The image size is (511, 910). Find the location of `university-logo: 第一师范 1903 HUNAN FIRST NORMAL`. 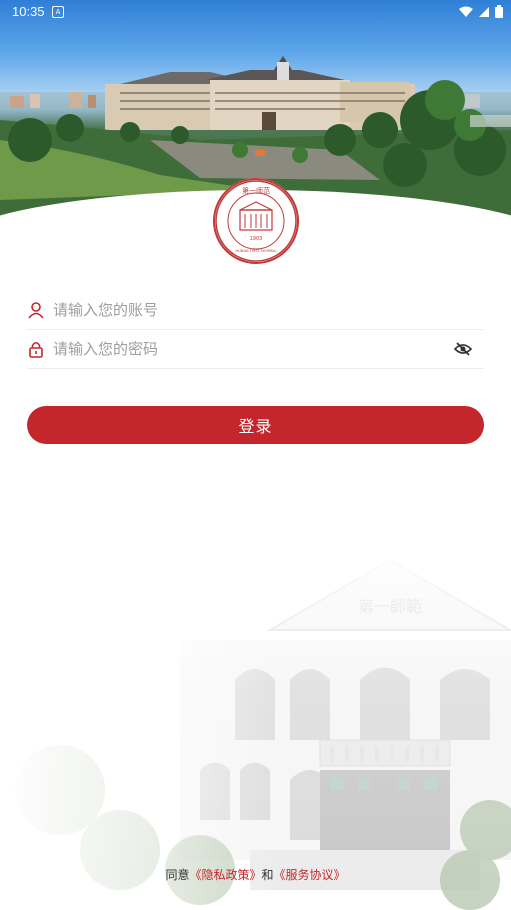

university-logo: 第一师范 1903 HUNAN FIRST NORMAL is located at coordinates (256, 221).